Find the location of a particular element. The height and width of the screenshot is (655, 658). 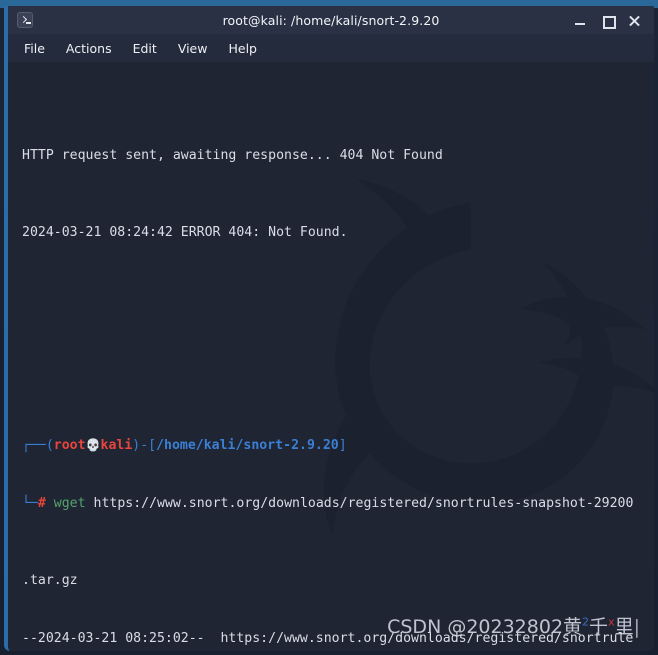

prompt-paren-open: ( is located at coordinates (49, 445).